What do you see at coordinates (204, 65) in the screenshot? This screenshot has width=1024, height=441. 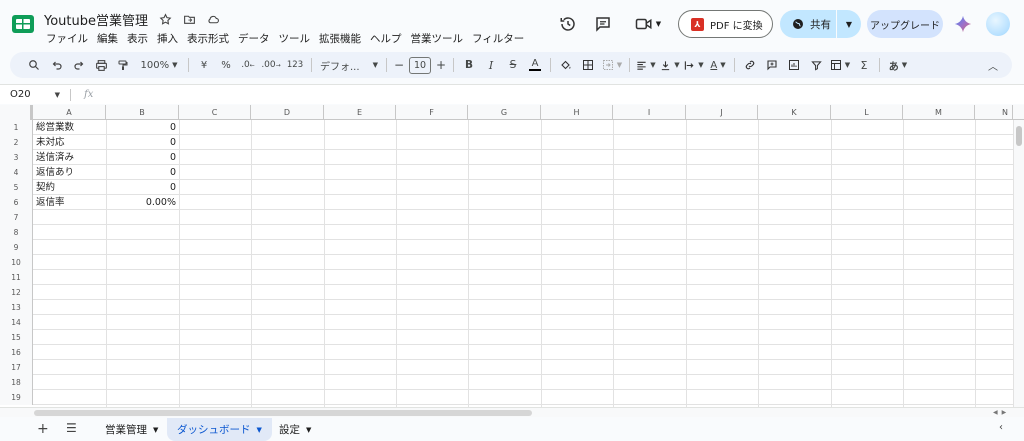 I see `currency-format-button: ¥` at bounding box center [204, 65].